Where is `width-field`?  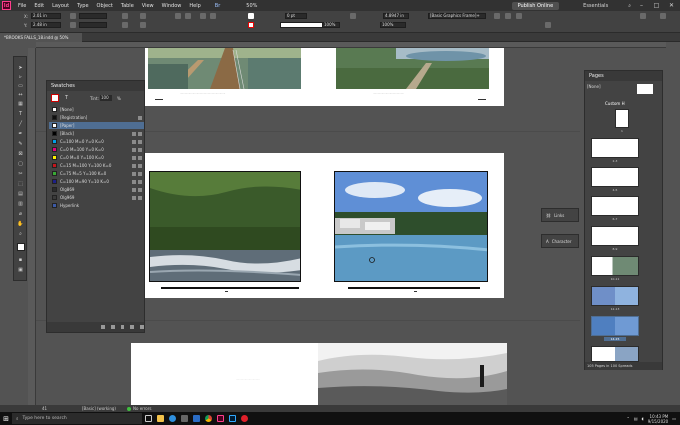
width-field is located at coordinates (93, 16).